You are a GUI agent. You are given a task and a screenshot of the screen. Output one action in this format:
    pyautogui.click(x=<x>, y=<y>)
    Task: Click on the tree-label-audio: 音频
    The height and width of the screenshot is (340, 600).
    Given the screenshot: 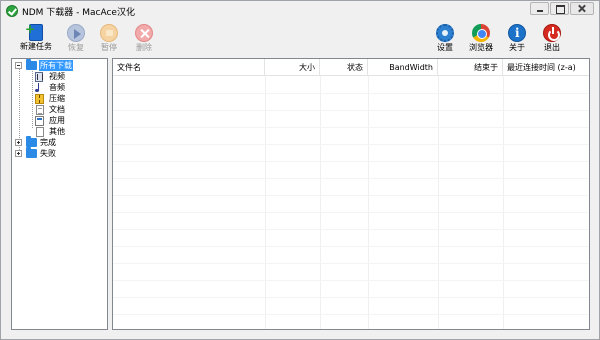 What is the action you would take?
    pyautogui.click(x=57, y=87)
    